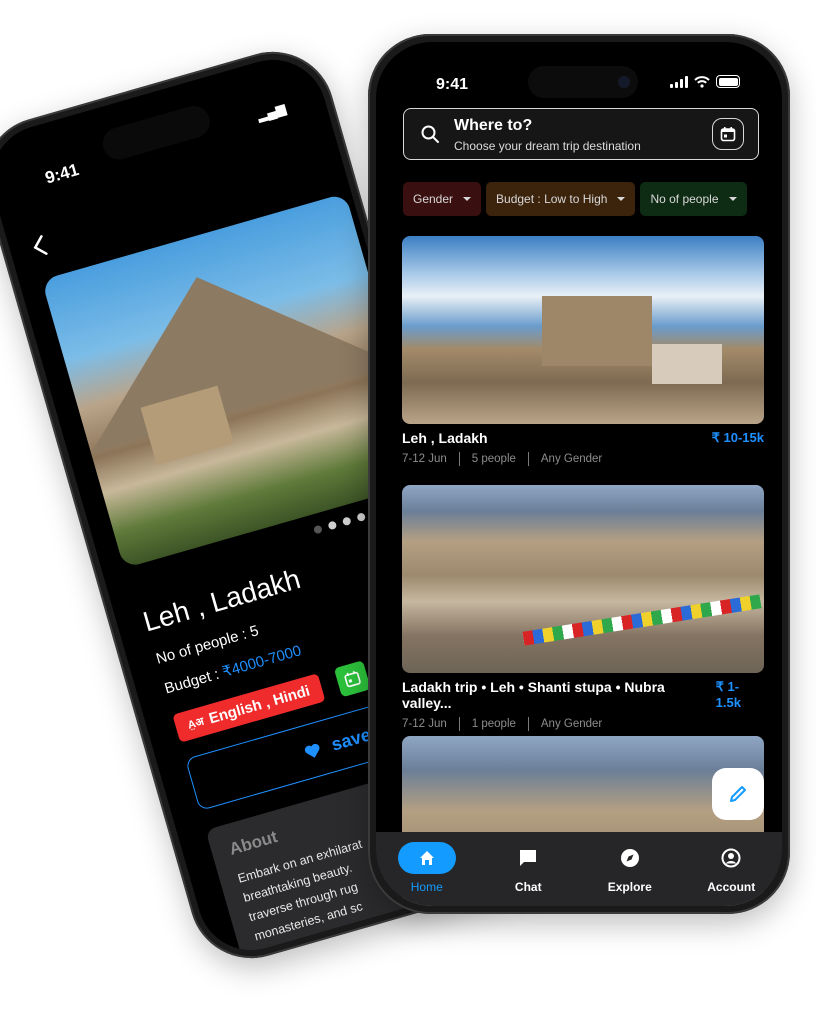  Describe the element at coordinates (426, 887) in the screenshot. I see `tab-label: Home` at that location.